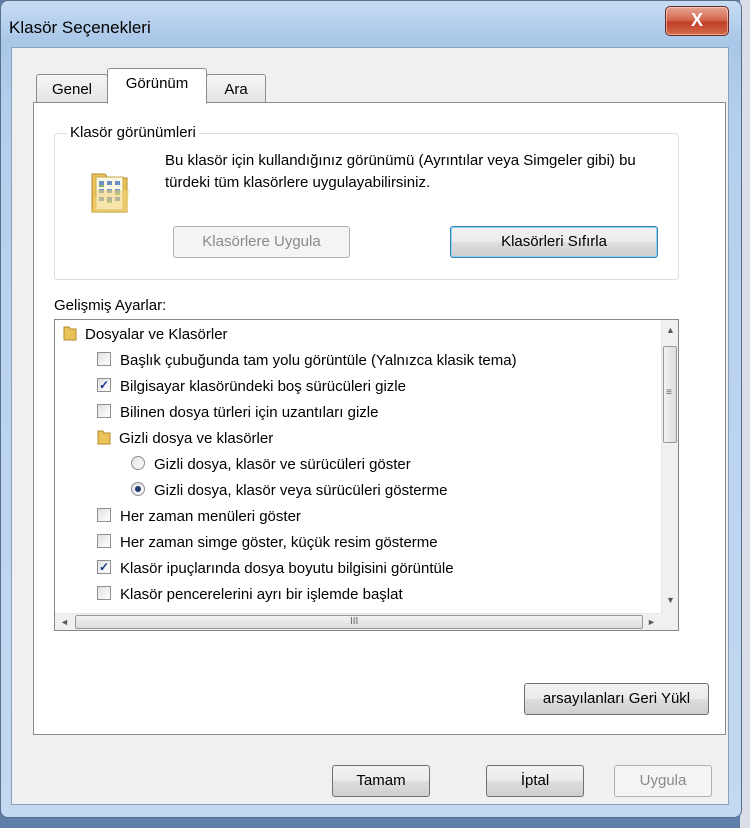 The image size is (750, 828). What do you see at coordinates (133, 132) in the screenshot?
I see `folder-views-label: Klasör görünümleri` at bounding box center [133, 132].